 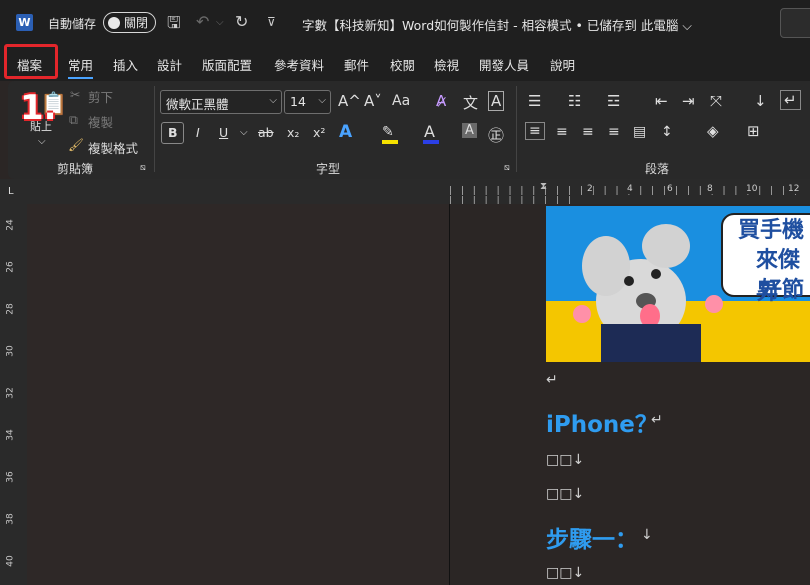 What do you see at coordinates (630, 189) in the screenshot?
I see `ruler-number: 4` at bounding box center [630, 189].